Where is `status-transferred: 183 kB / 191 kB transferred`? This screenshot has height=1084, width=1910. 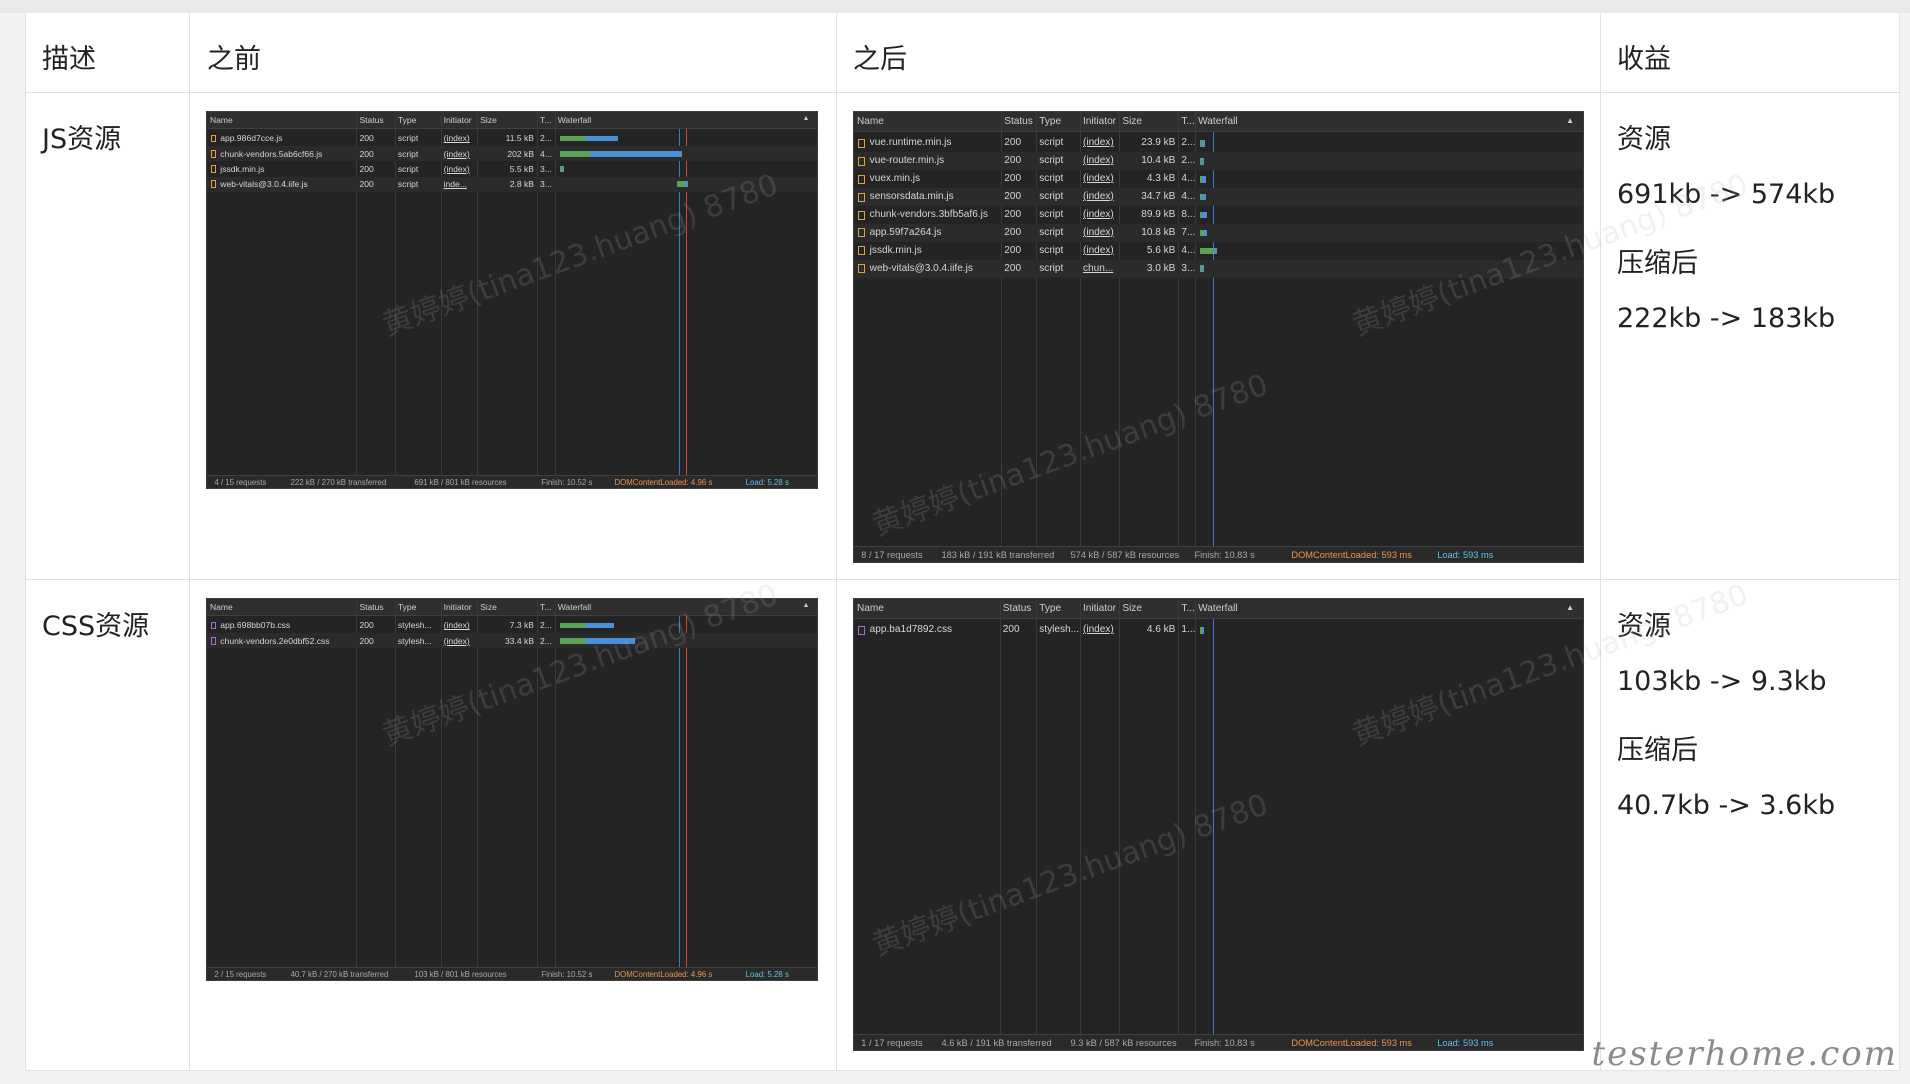 status-transferred: 183 kB / 191 kB transferred is located at coordinates (998, 554).